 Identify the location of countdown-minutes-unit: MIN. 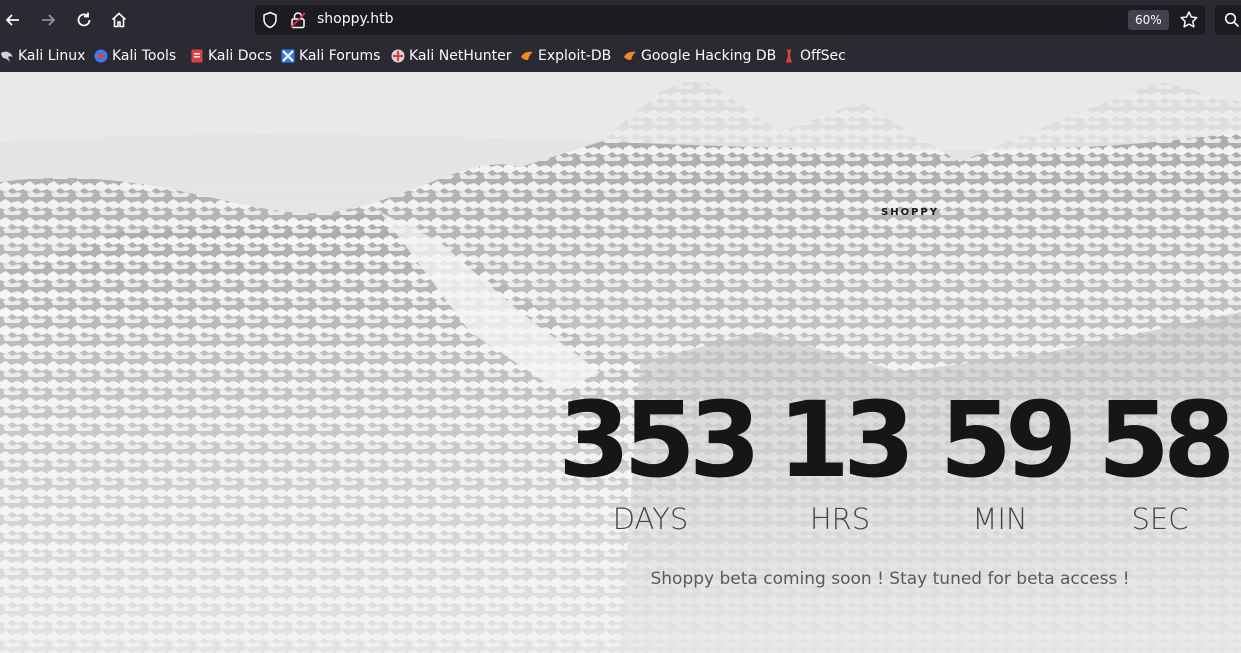
(1000, 519).